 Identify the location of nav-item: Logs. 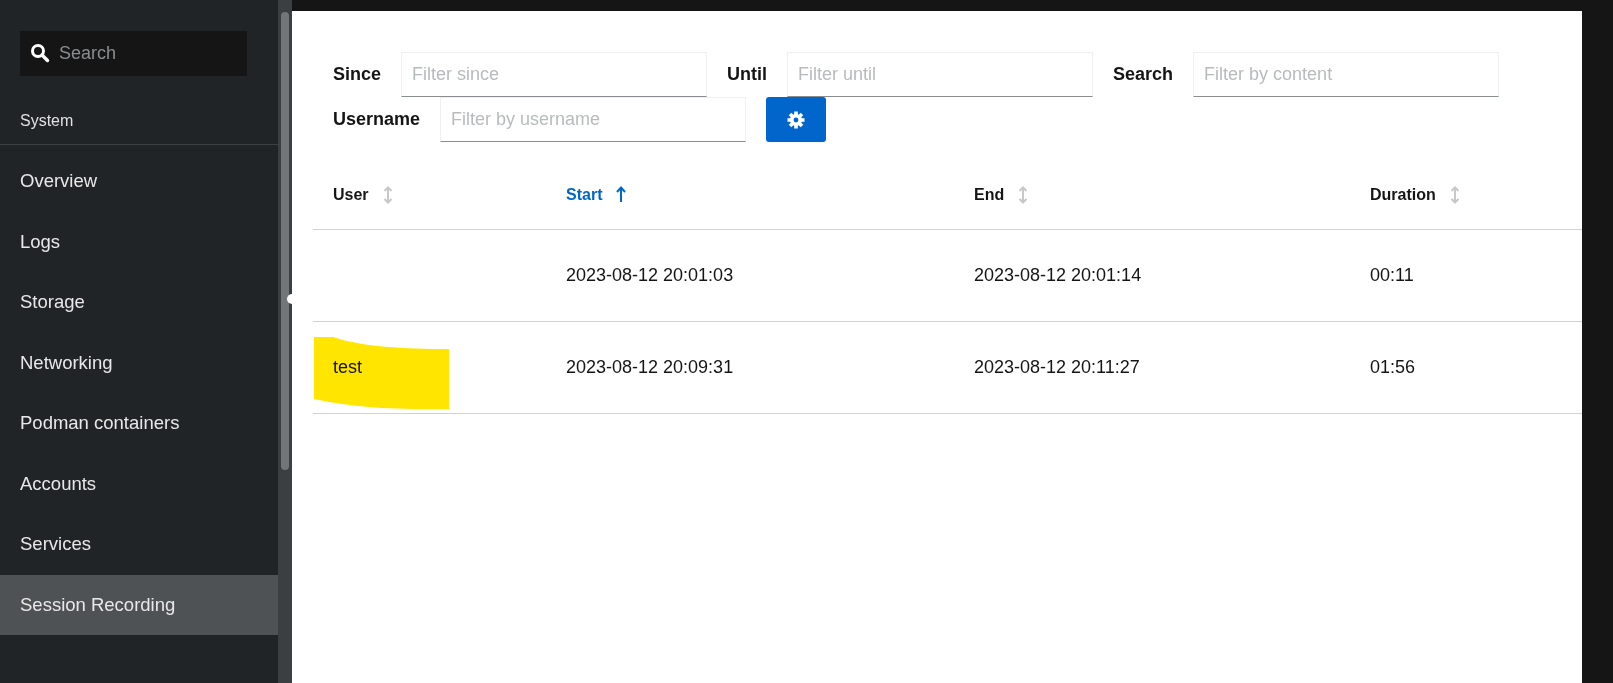
(139, 241).